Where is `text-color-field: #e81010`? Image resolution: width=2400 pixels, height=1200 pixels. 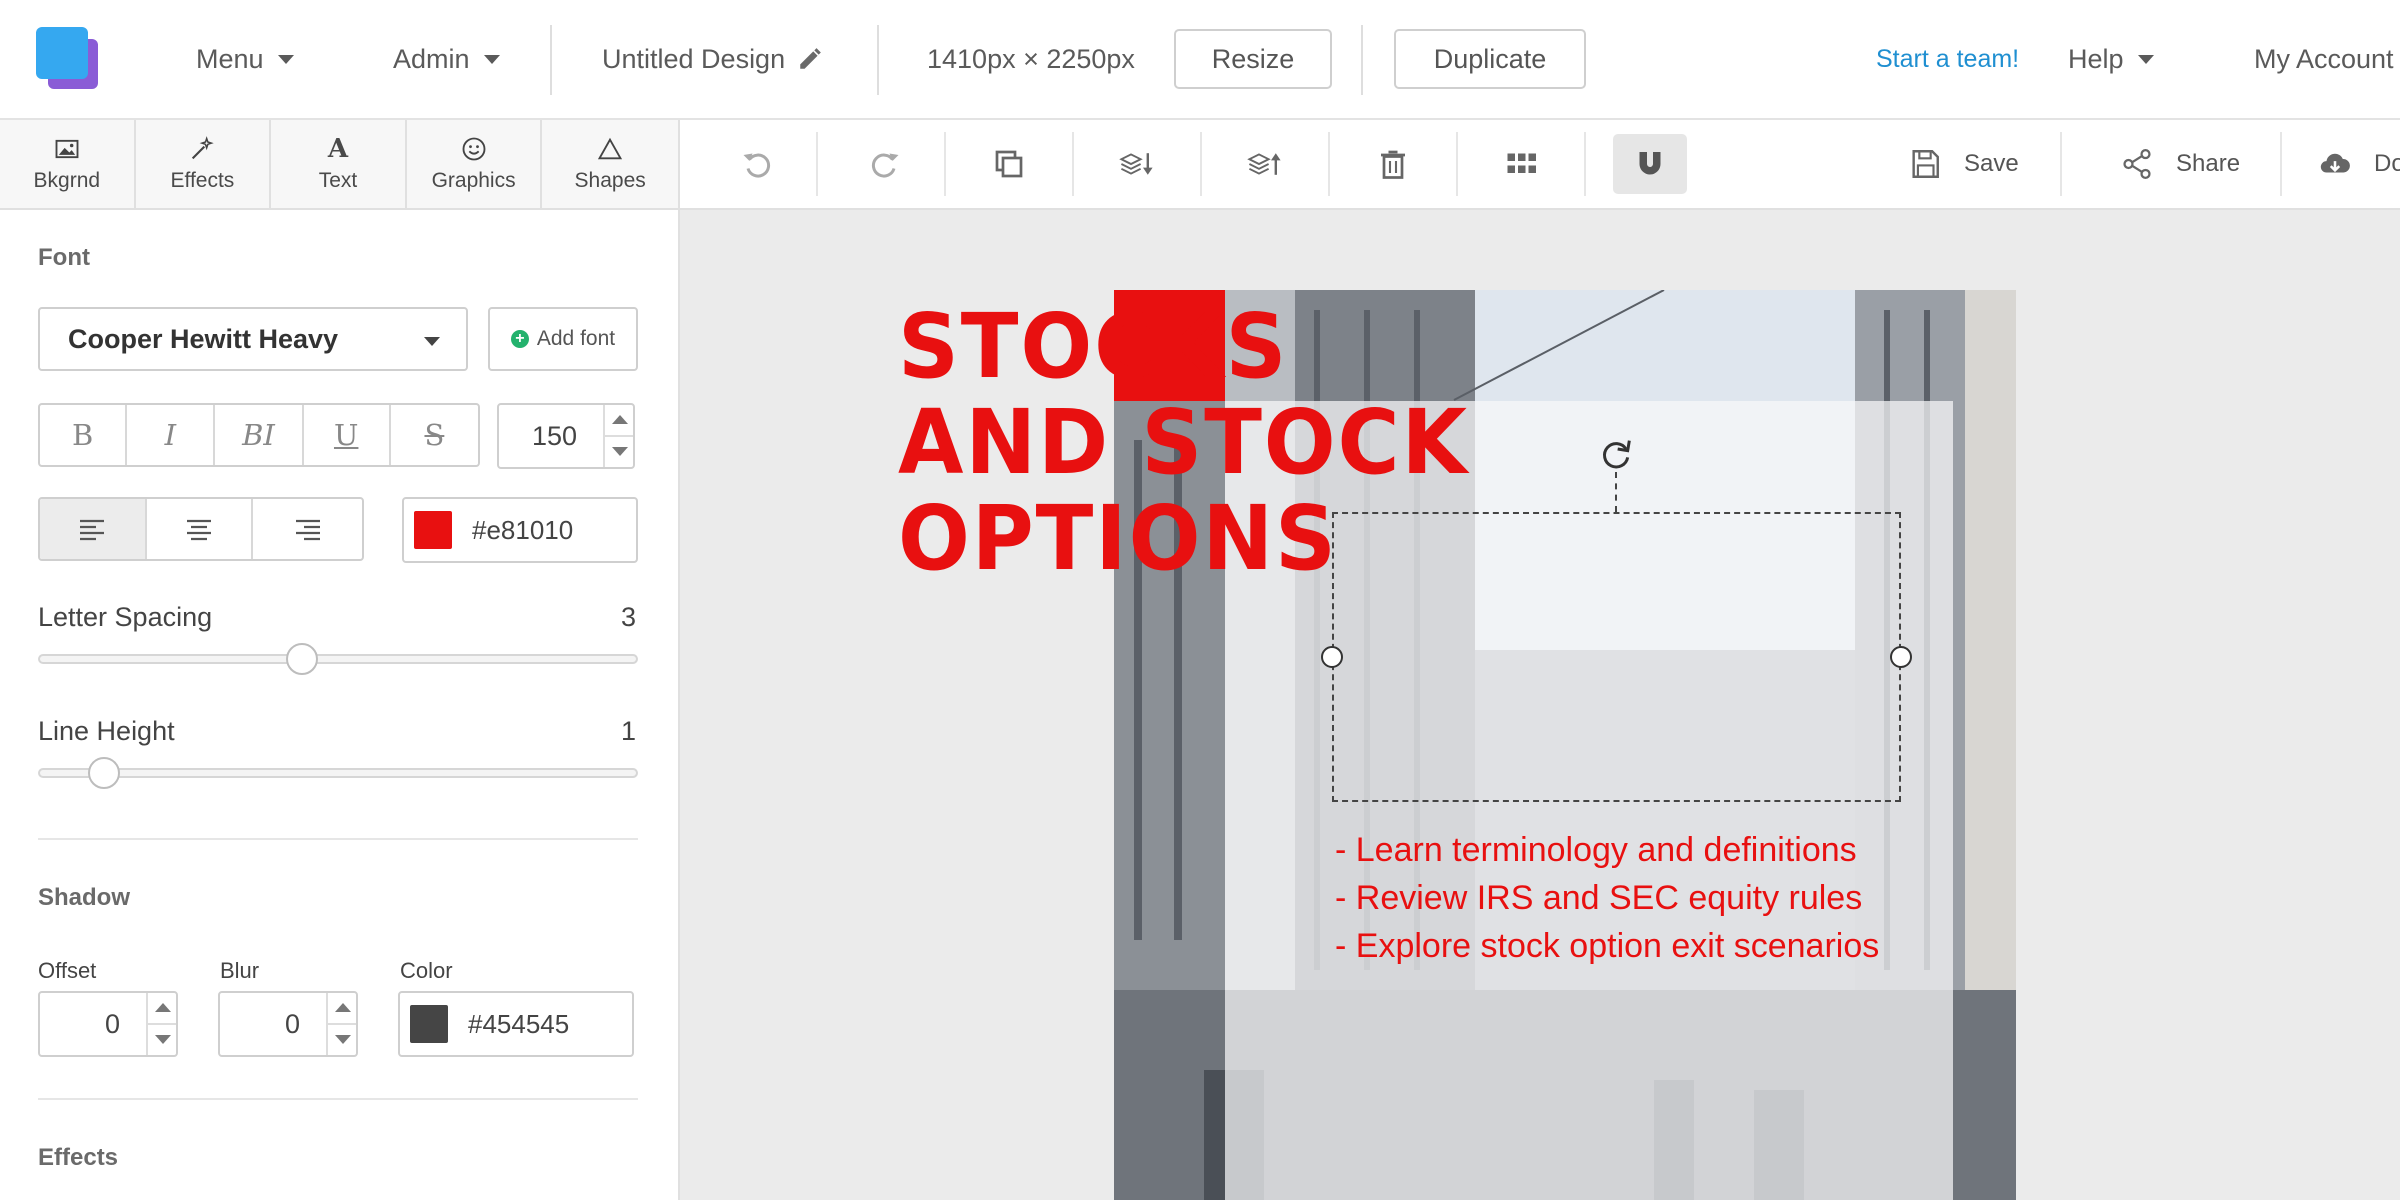 text-color-field: #e81010 is located at coordinates (520, 530).